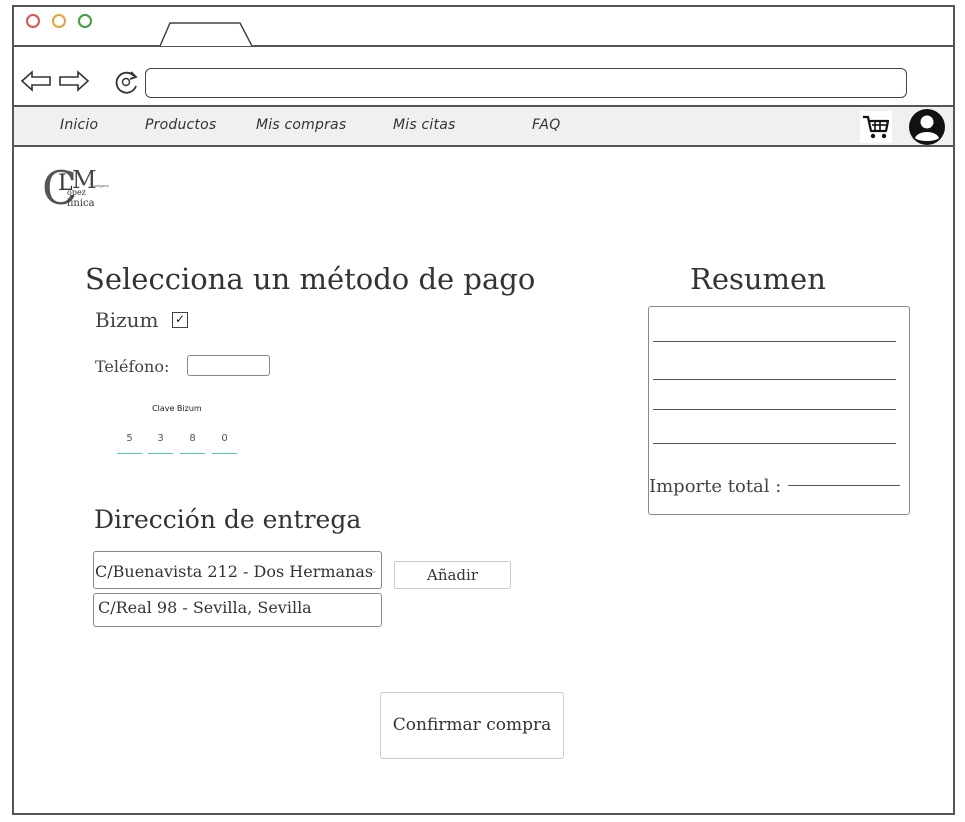 The height and width of the screenshot is (822, 965). Describe the element at coordinates (85, 21) in the screenshot. I see `maximize-window-button` at that location.